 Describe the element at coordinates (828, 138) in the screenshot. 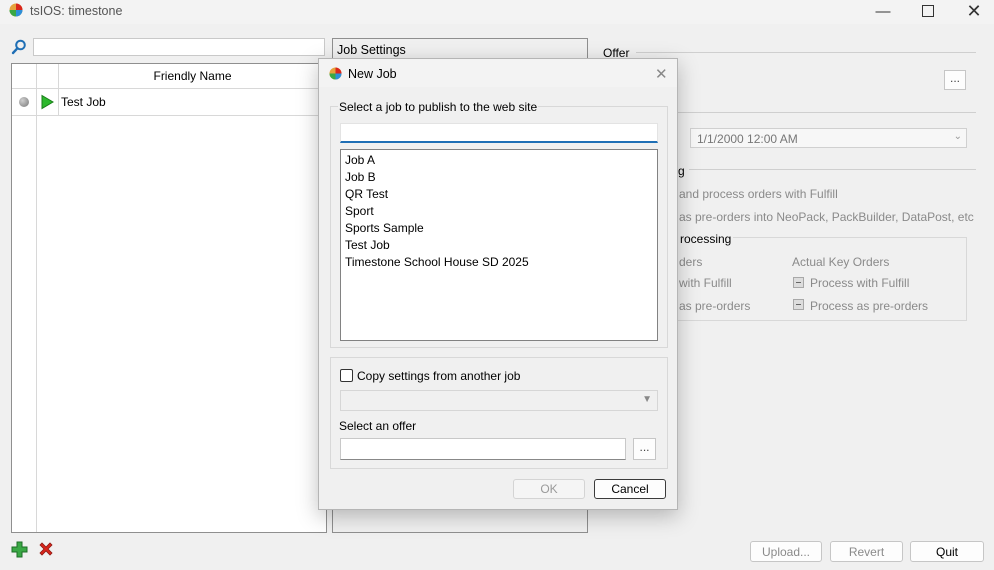

I see `date-picker: 1/1/2000 12:00 AM ⌄` at that location.